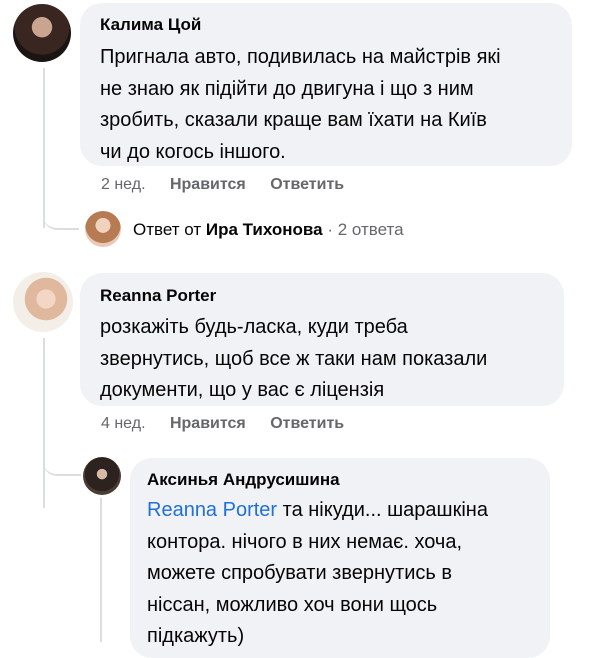 Image resolution: width=594 pixels, height=658 pixels. What do you see at coordinates (212, 510) in the screenshot?
I see `mention-link: Reanna Porter` at bounding box center [212, 510].